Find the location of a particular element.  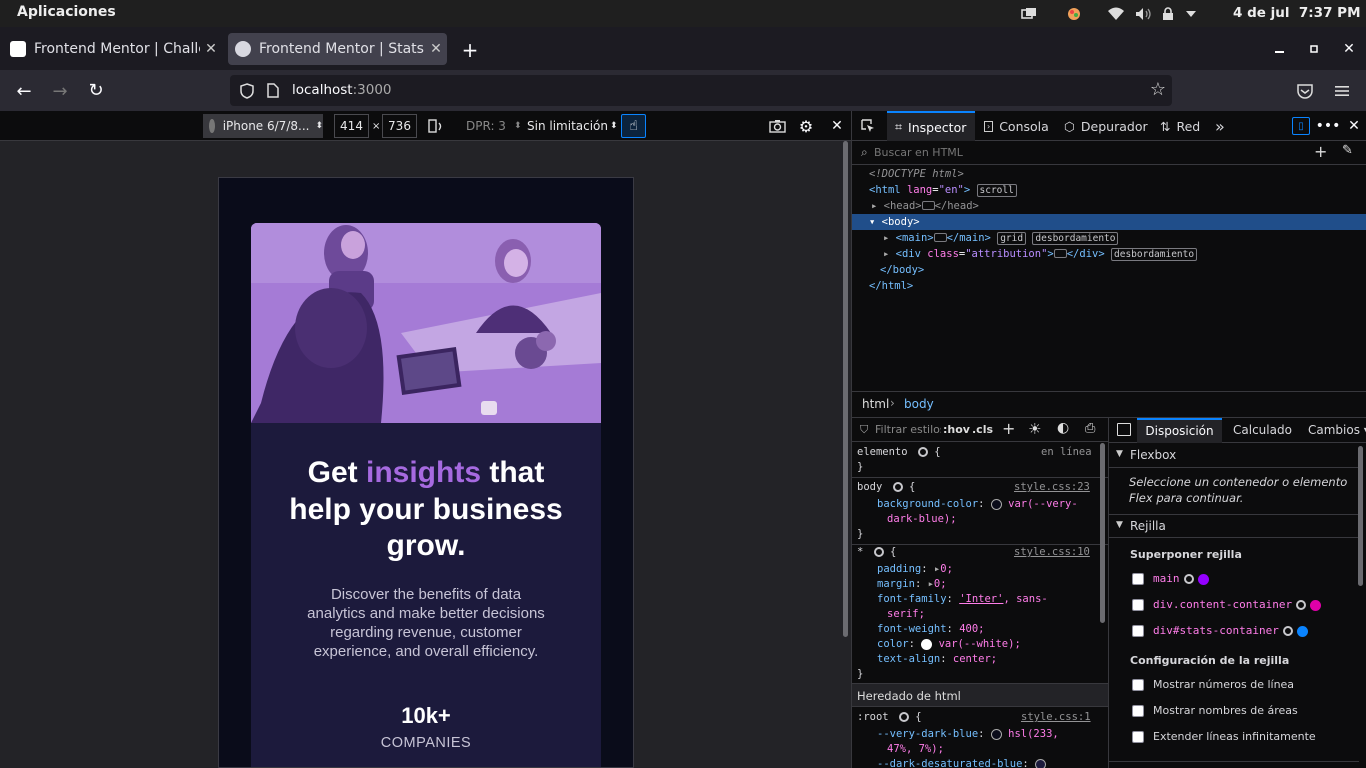

touch-simulation-button: ☝ is located at coordinates (633, 126).